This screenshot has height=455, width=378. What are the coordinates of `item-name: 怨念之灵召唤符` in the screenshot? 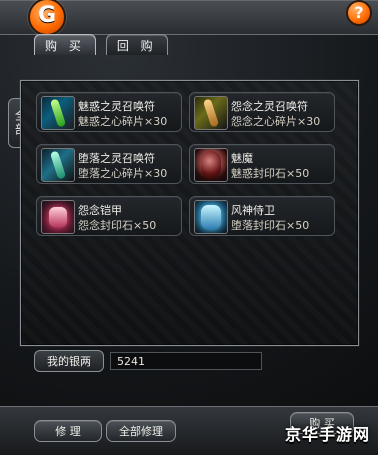 It's located at (269, 106).